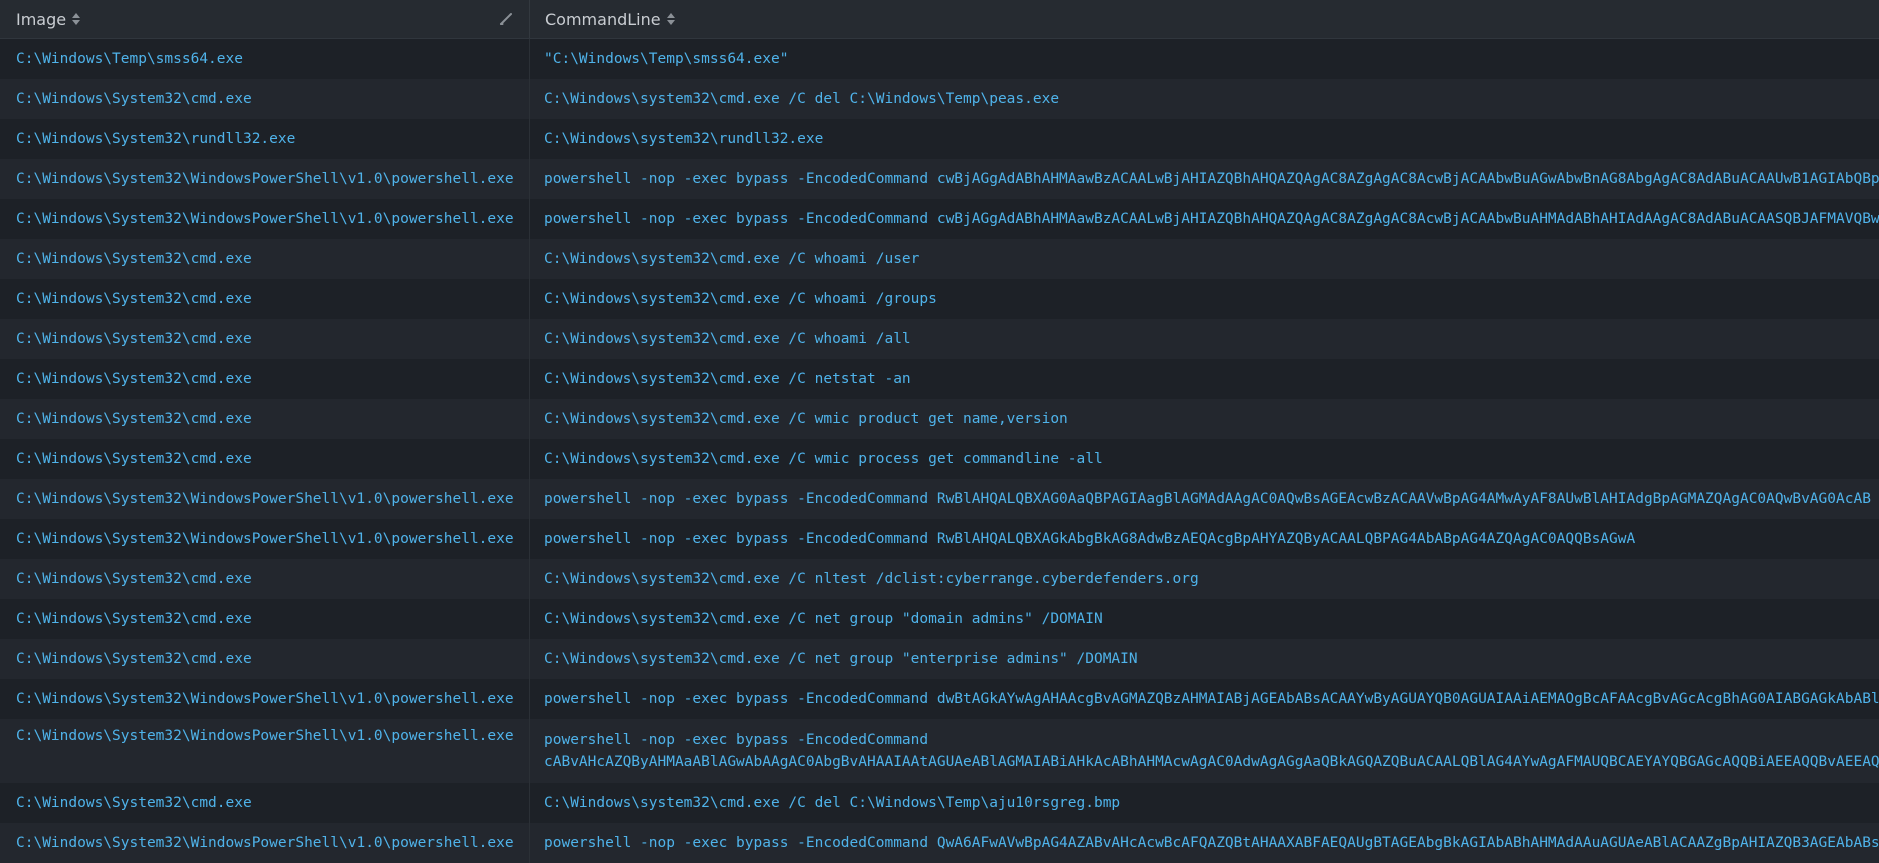 The image size is (1879, 863). Describe the element at coordinates (265, 59) in the screenshot. I see `image-cell: C:\Windows\Temp\smss64.exe` at that location.